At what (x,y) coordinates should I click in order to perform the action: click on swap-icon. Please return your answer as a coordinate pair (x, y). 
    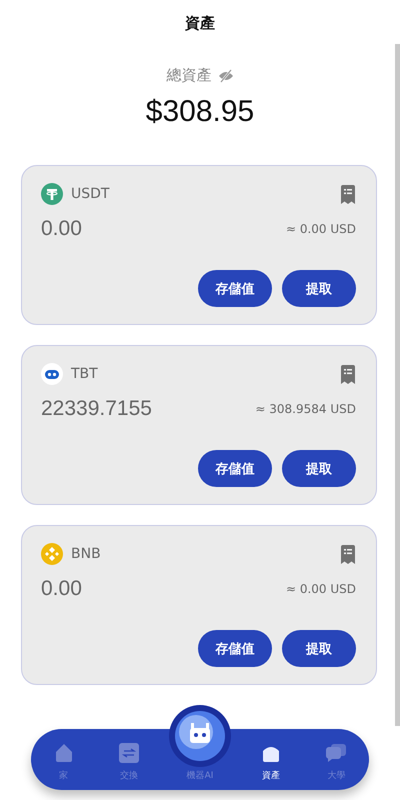
    Looking at the image, I should click on (128, 753).